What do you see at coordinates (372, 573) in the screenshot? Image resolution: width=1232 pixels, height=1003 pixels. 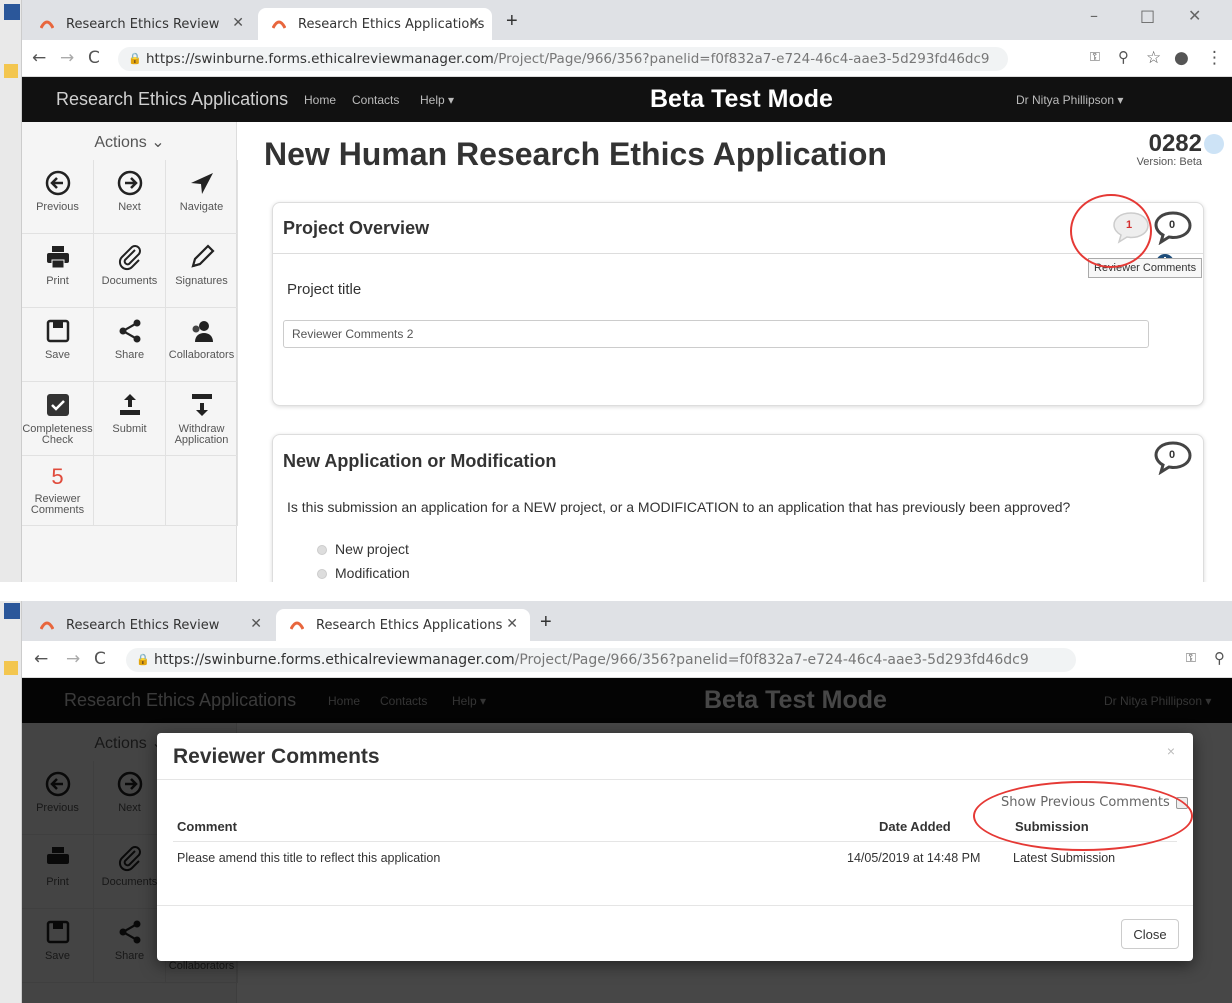 I see `radio-label: Modification` at bounding box center [372, 573].